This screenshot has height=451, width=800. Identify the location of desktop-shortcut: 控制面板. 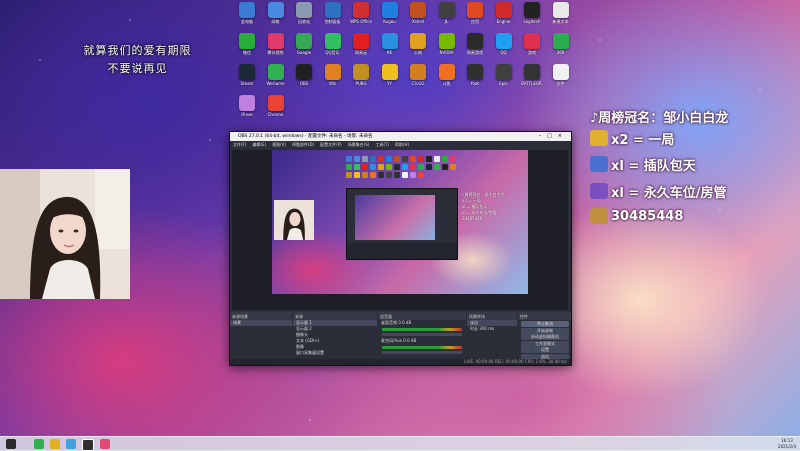
(333, 17).